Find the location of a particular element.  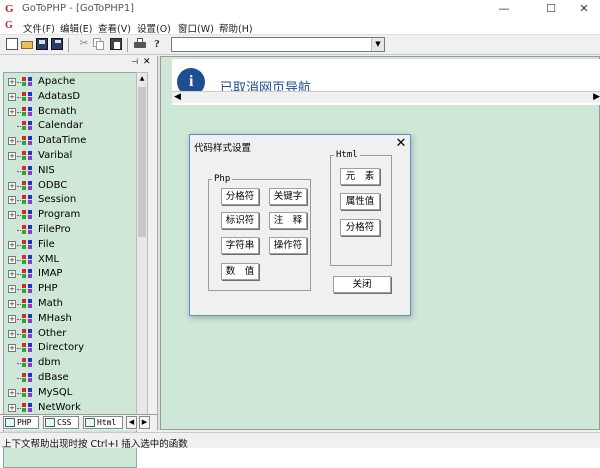

php-identifier-button: 标识符 is located at coordinates (240, 220).